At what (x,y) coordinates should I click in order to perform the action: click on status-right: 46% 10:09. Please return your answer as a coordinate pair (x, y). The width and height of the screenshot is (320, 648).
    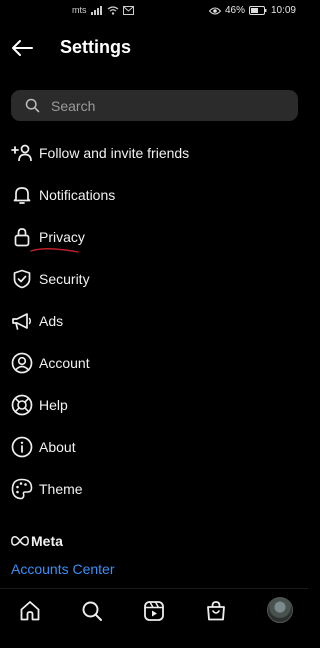
    Looking at the image, I should click on (252, 10).